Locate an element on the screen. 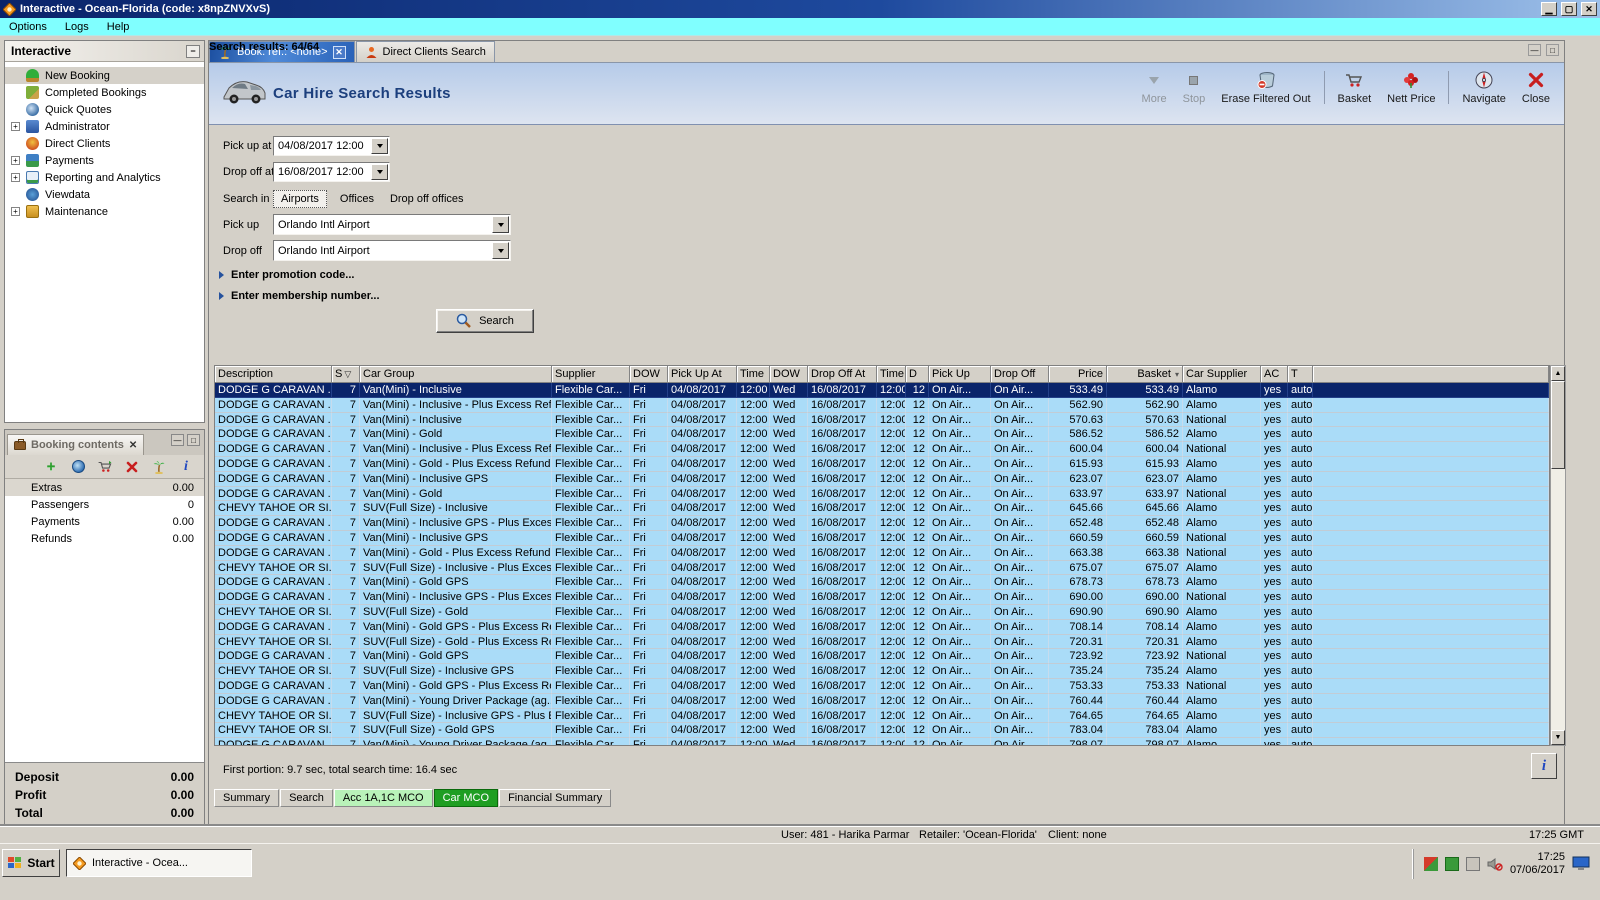 The width and height of the screenshot is (1600, 900). nett-price-button: Nett Price is located at coordinates (1411, 87).